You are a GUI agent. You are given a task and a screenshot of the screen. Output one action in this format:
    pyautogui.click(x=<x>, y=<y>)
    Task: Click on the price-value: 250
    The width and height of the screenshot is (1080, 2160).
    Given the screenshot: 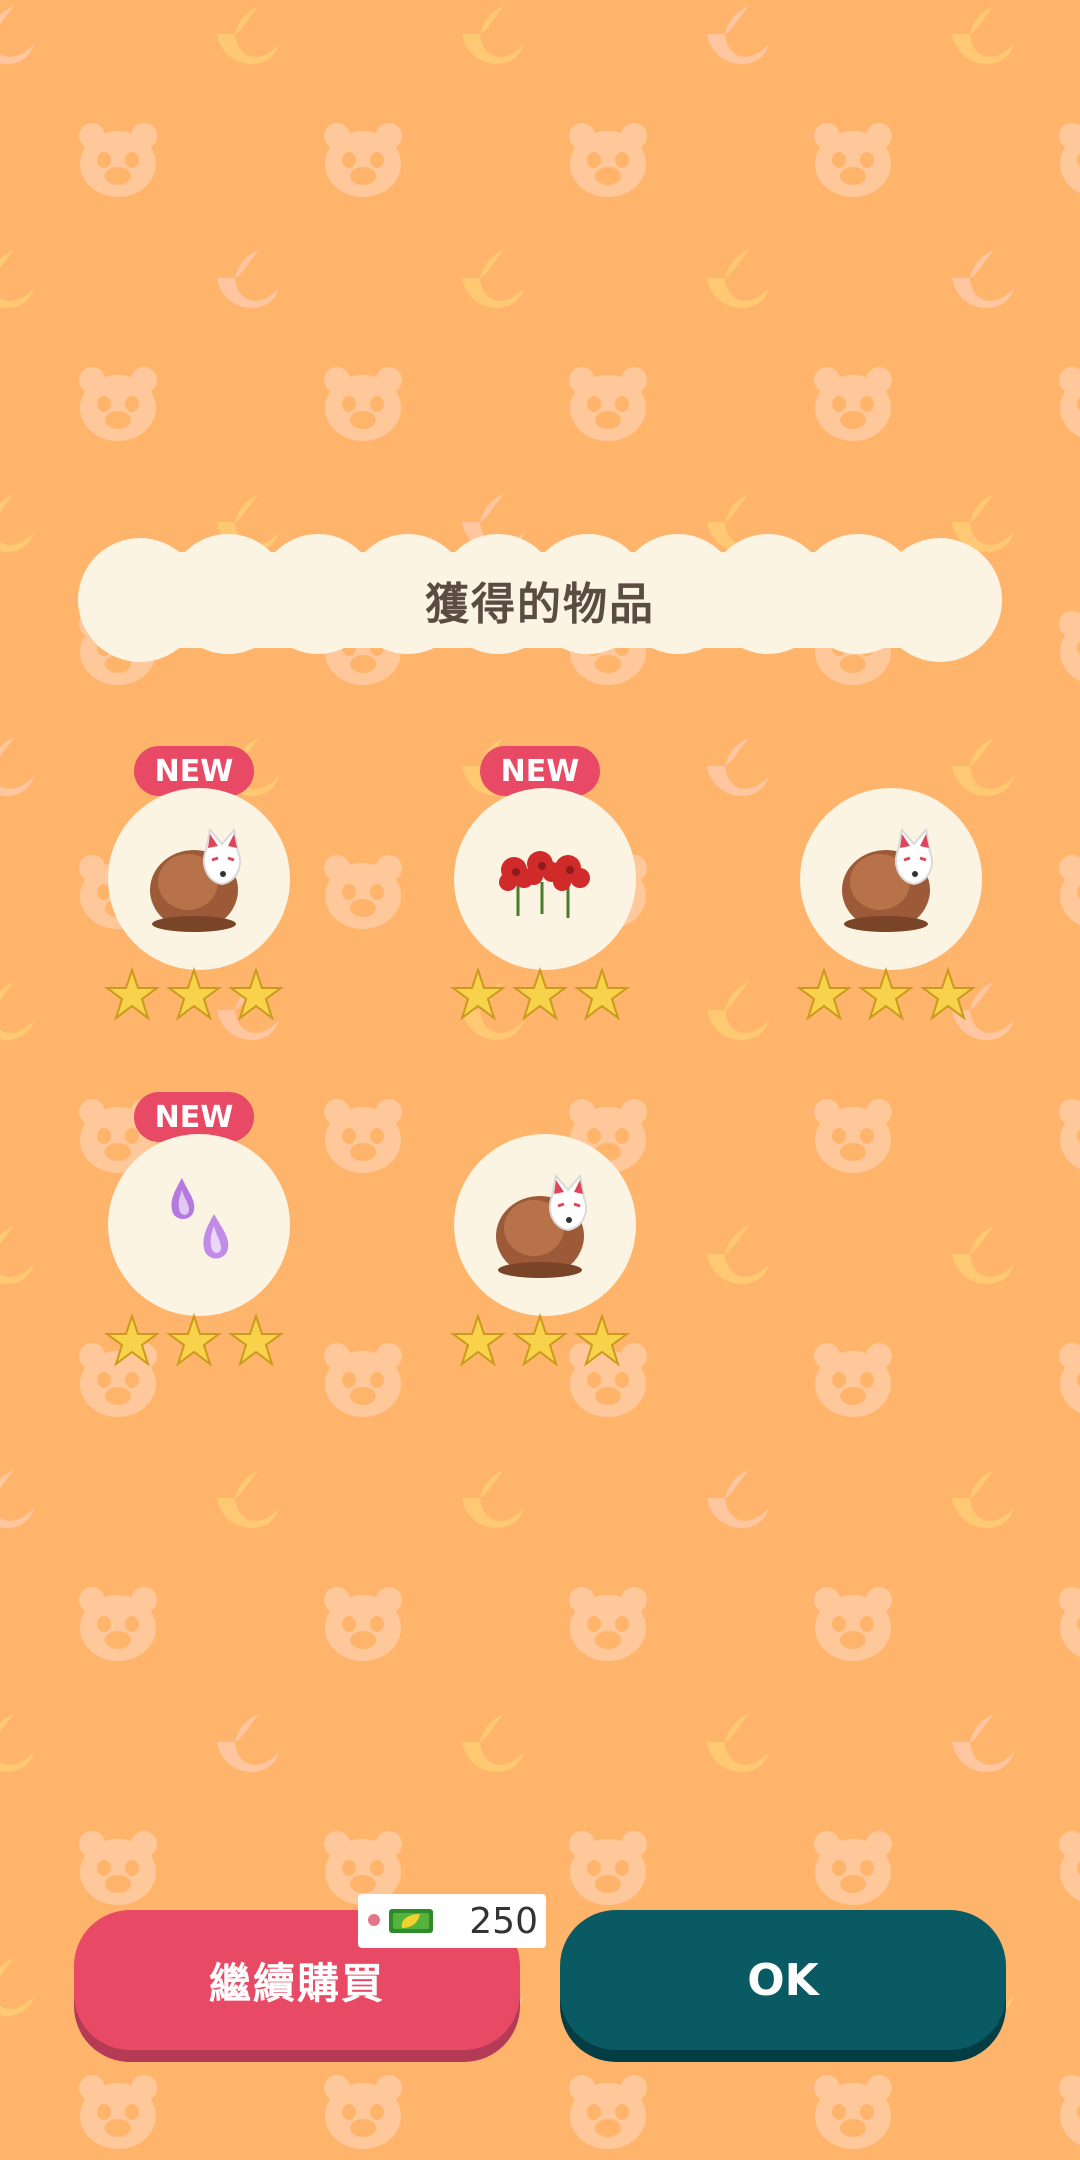 What is the action you would take?
    pyautogui.click(x=503, y=1921)
    